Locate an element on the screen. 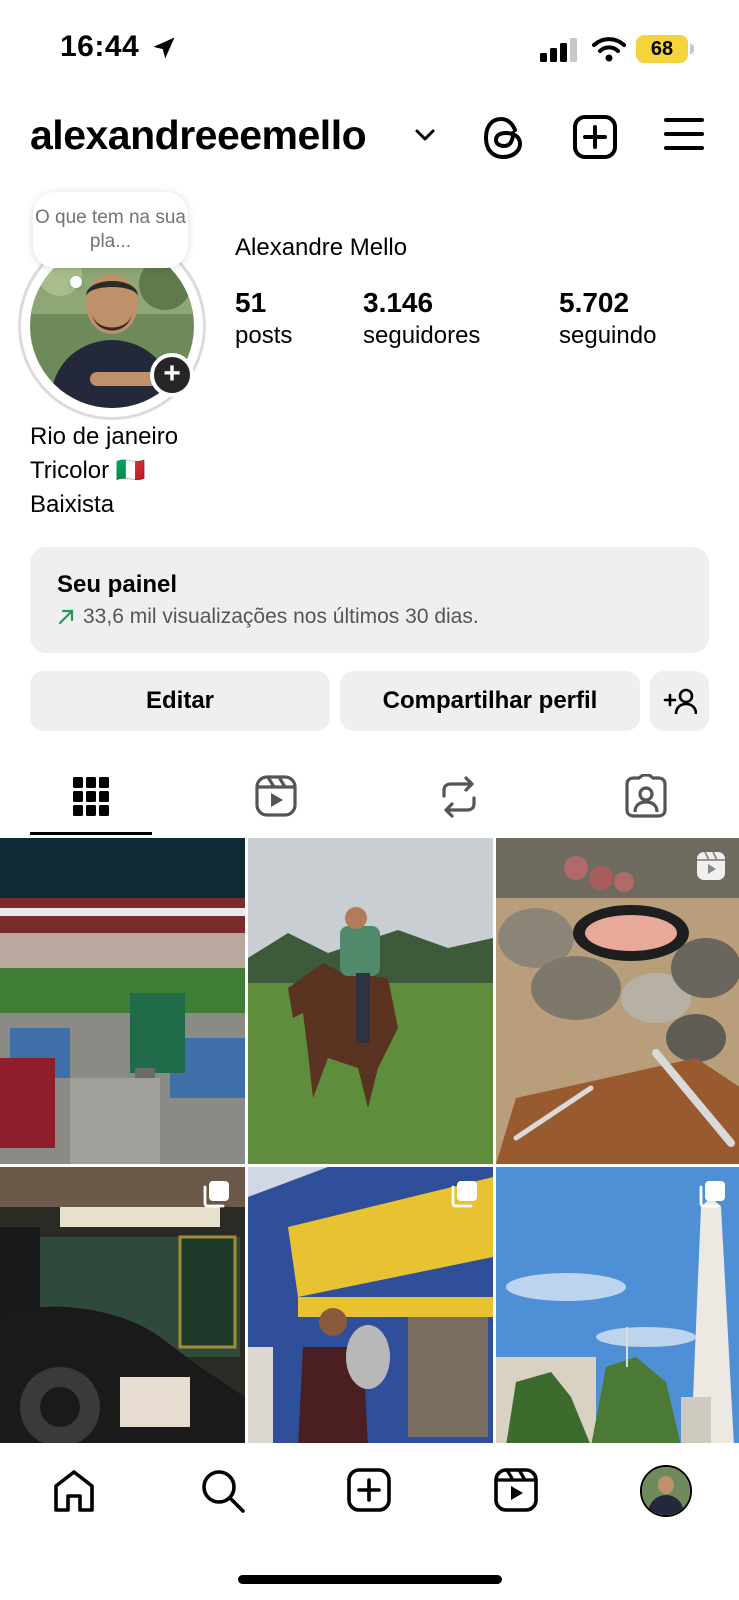  status-bar: 16:44 68 is located at coordinates (369, 50).